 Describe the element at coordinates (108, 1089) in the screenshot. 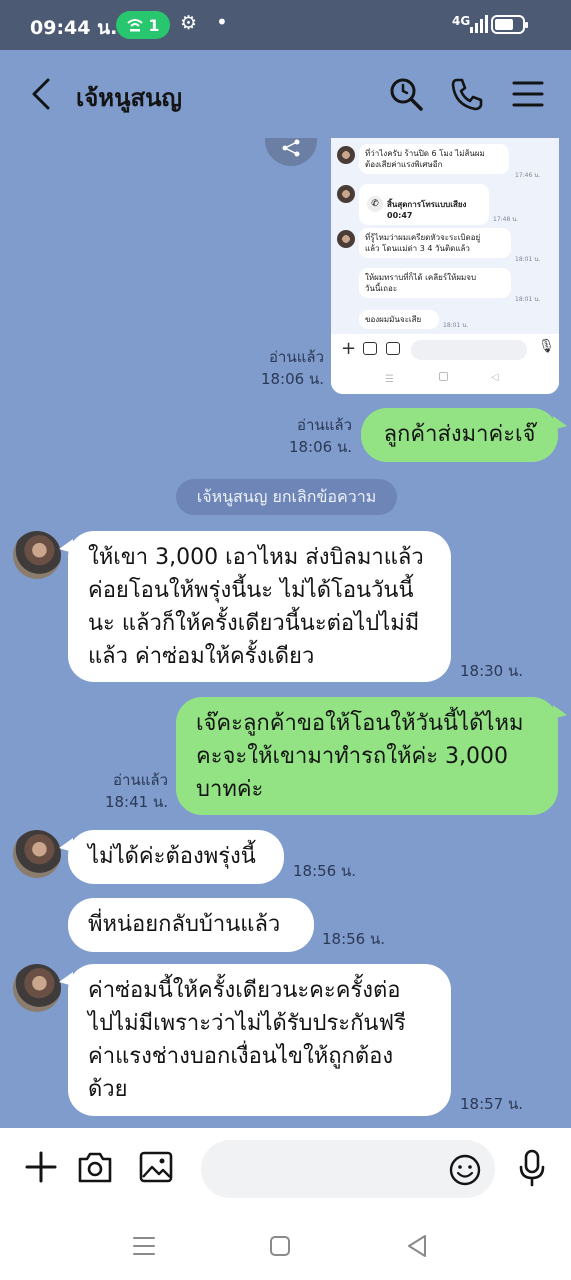

I see `message-line: ด้วย` at that location.